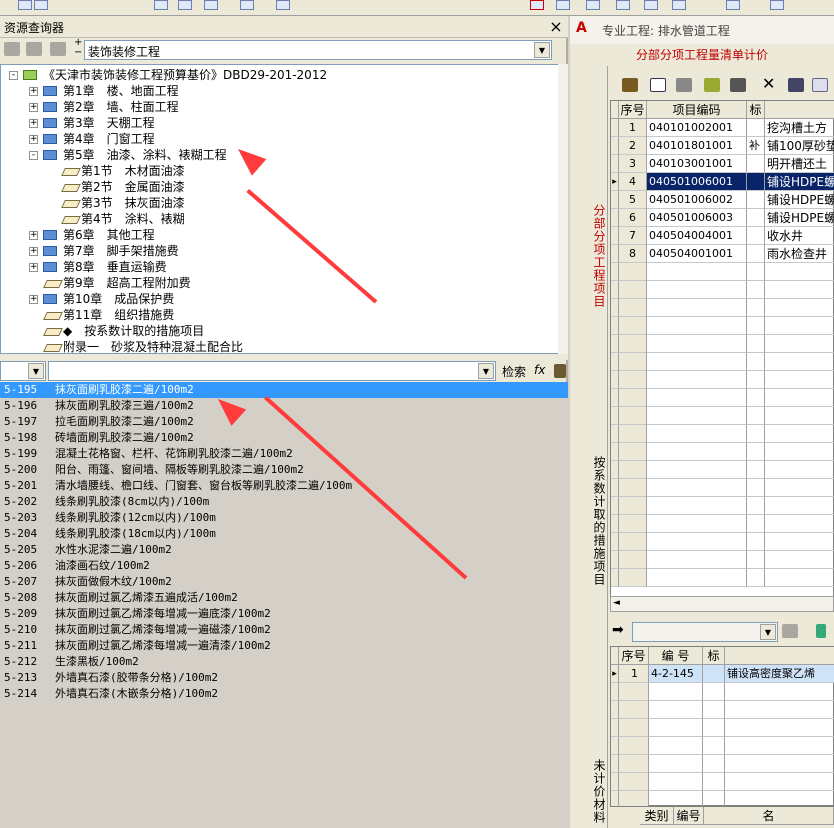 Image resolution: width=834 pixels, height=828 pixels. I want to click on row-number: 2, so click(633, 146).